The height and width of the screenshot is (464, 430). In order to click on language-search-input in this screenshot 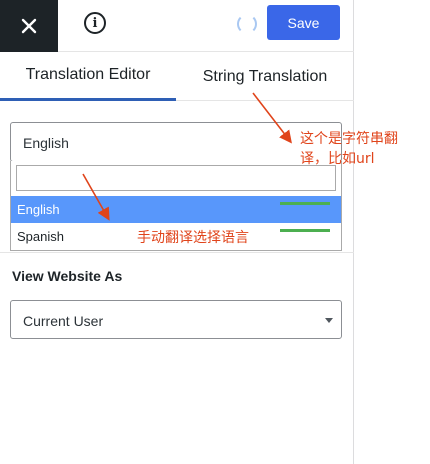, I will do `click(176, 178)`.